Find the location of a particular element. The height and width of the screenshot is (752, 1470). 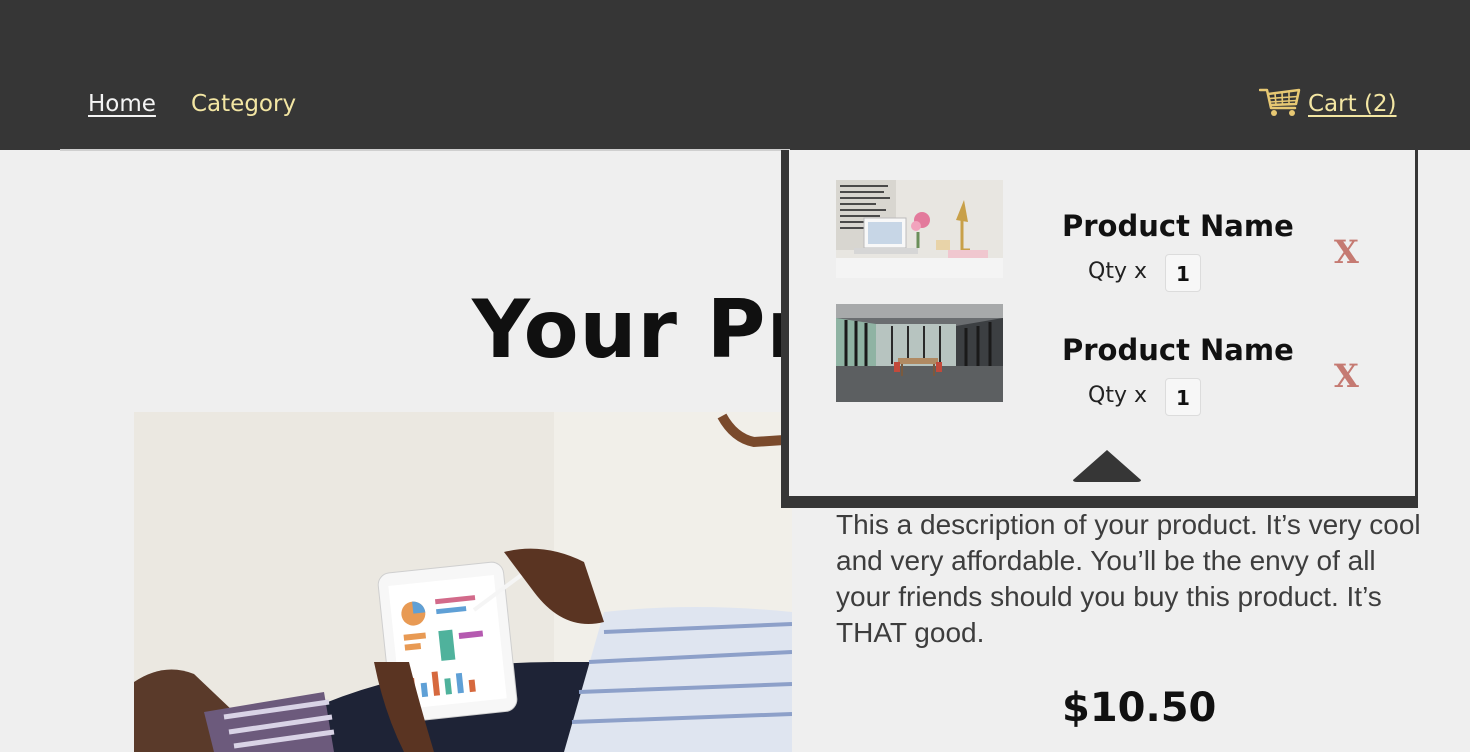

product-price: $10.50 is located at coordinates (1139, 708).